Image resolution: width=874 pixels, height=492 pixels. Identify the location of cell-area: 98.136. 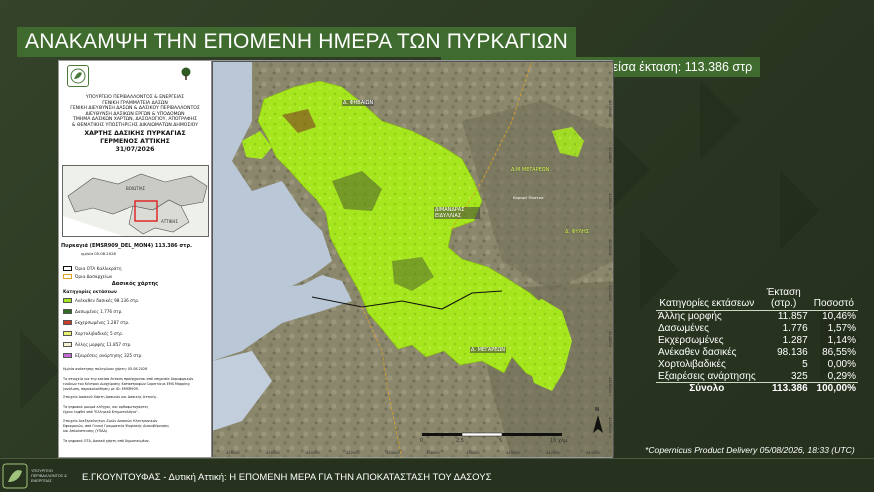
(792, 352).